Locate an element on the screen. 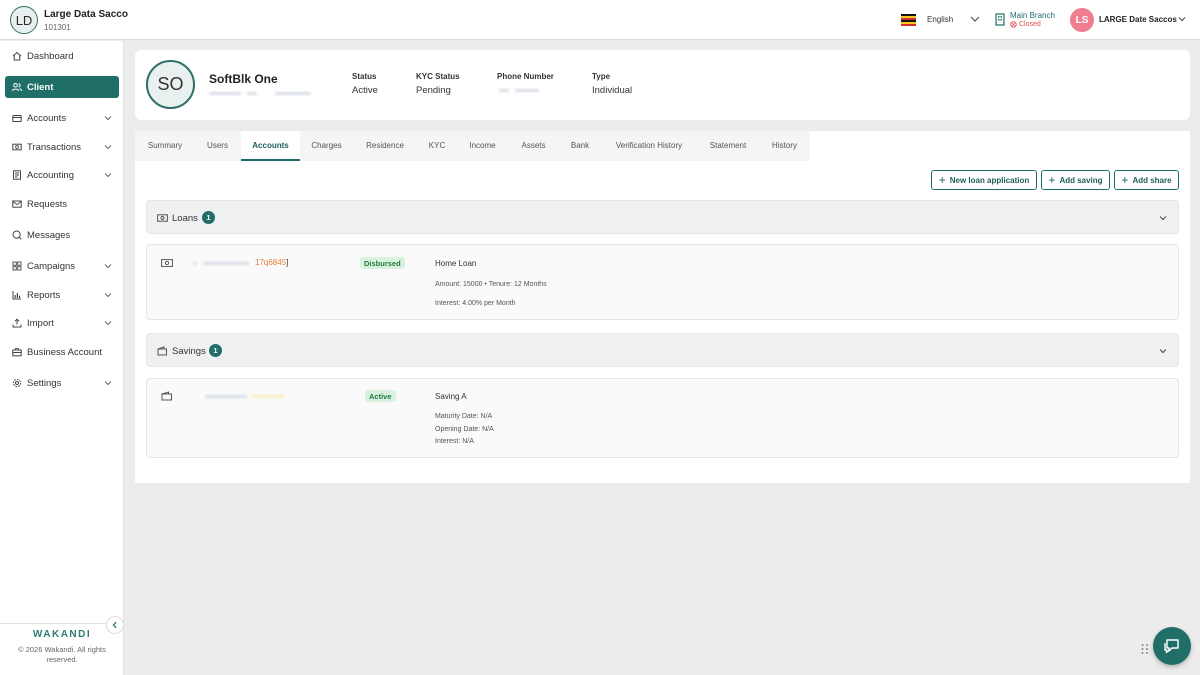  tab-history: History is located at coordinates (784, 146).